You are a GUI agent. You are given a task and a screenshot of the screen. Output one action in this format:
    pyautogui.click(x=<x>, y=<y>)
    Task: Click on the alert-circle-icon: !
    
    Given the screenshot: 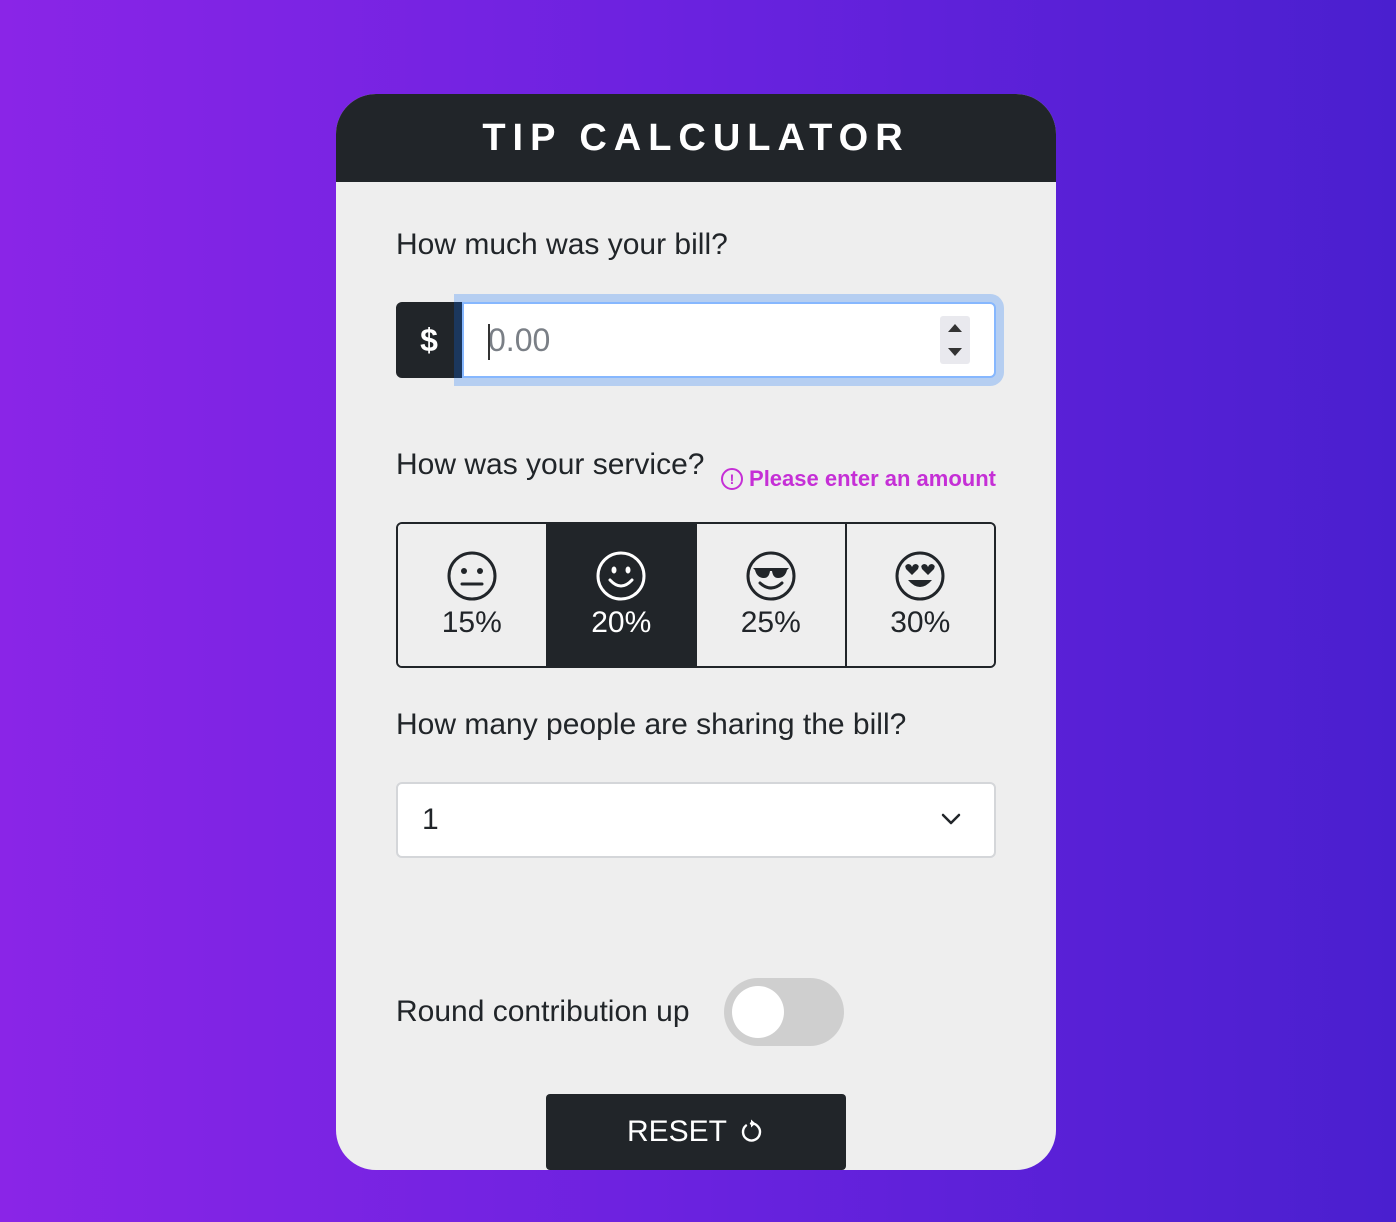 What is the action you would take?
    pyautogui.click(x=732, y=479)
    